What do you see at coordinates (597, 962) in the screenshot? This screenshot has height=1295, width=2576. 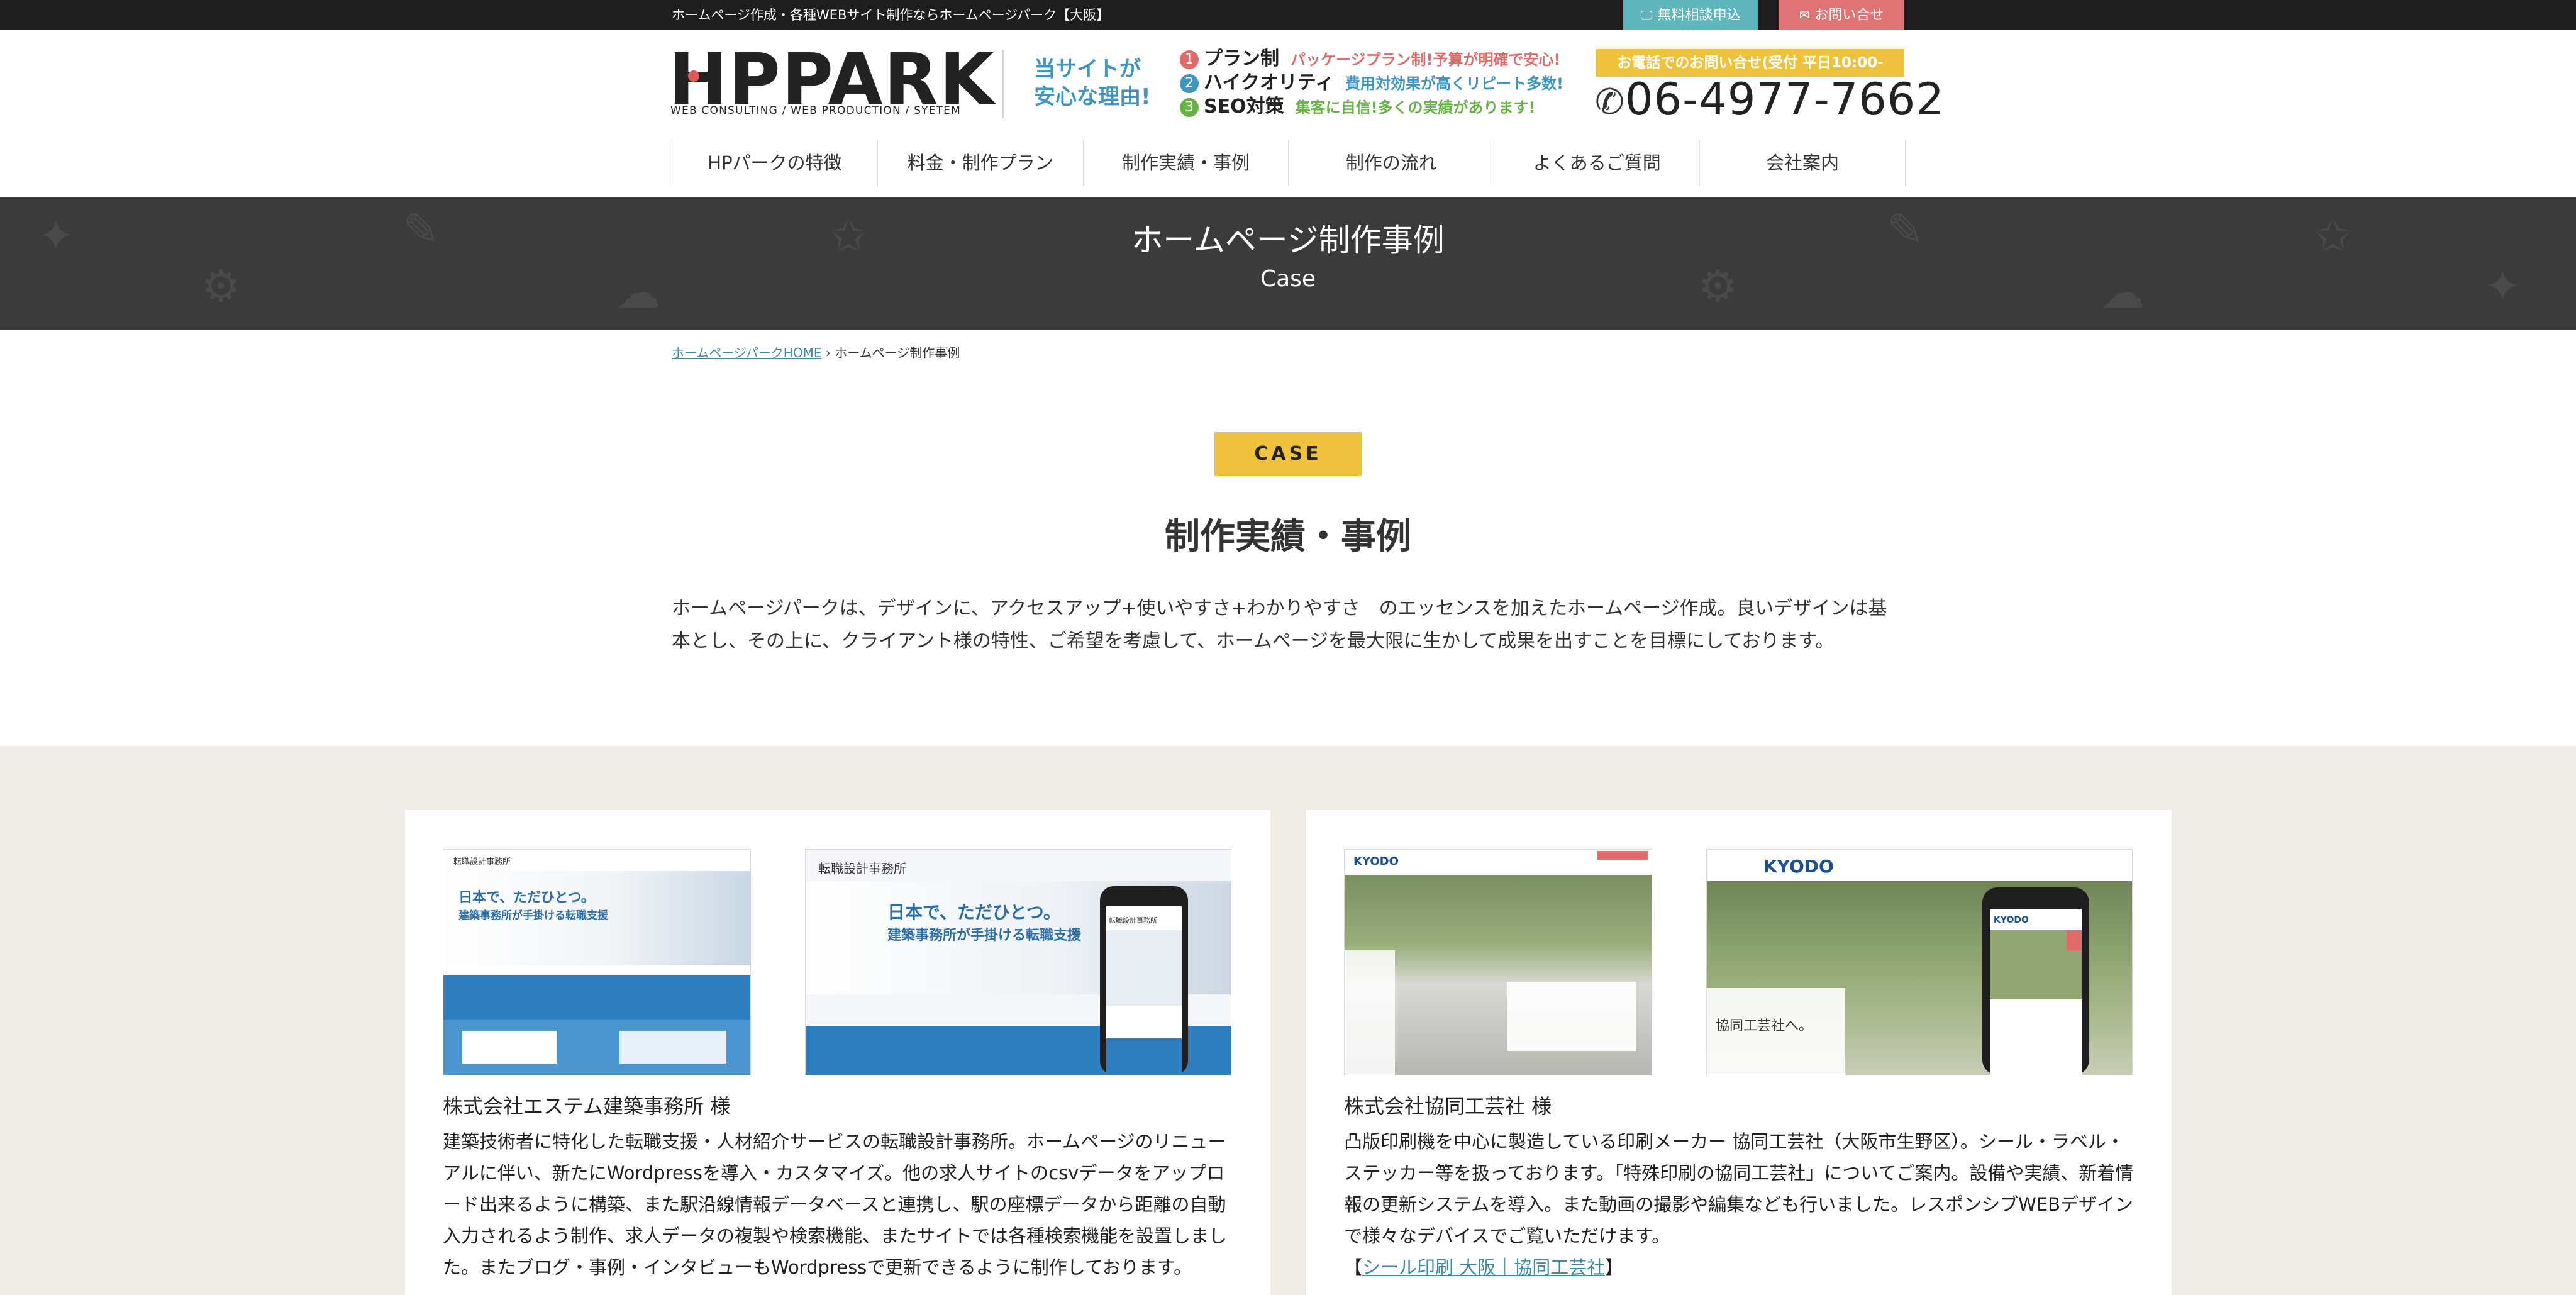 I see `case-screenshot-pc: 転職設計事務所 日本で、ただひとつ。 建築事務所が手掛ける転職支援` at bounding box center [597, 962].